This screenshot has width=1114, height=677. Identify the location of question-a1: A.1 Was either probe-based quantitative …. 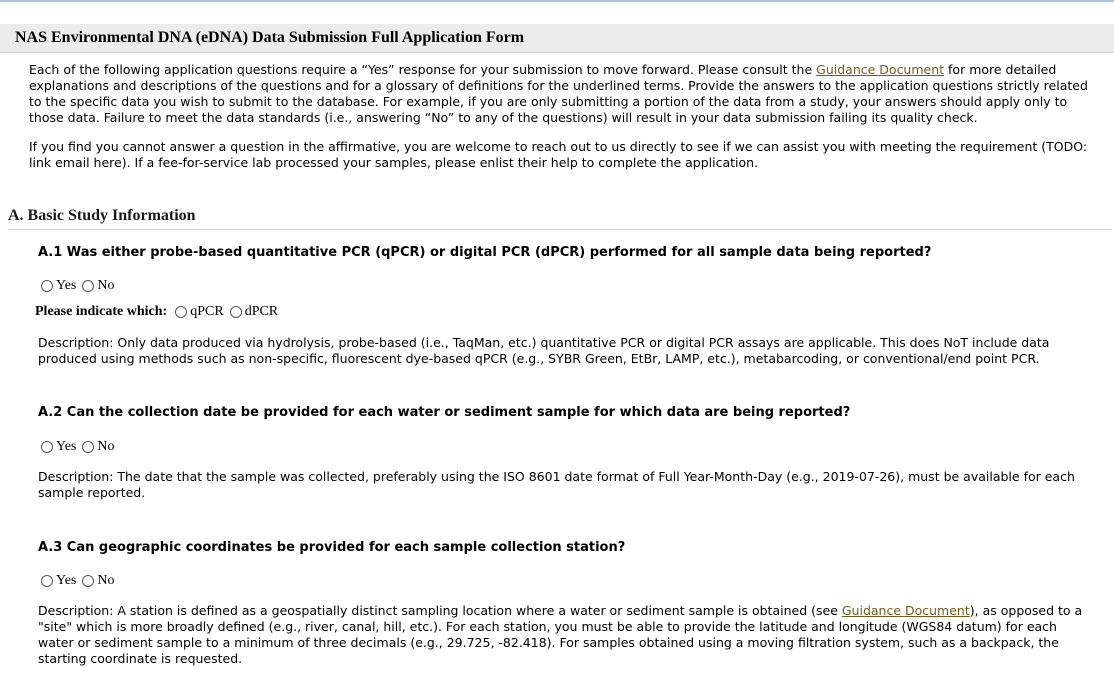
(485, 252).